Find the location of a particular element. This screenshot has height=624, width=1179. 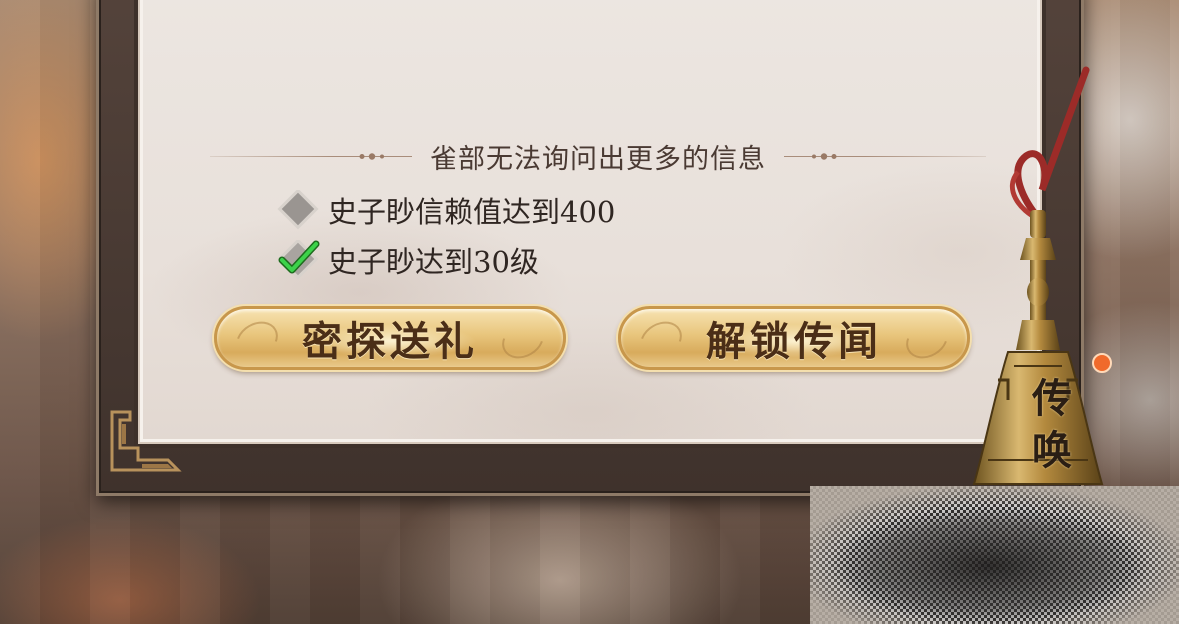

condition-trust-level: 史子眇信赖值达到400 is located at coordinates (446, 209).